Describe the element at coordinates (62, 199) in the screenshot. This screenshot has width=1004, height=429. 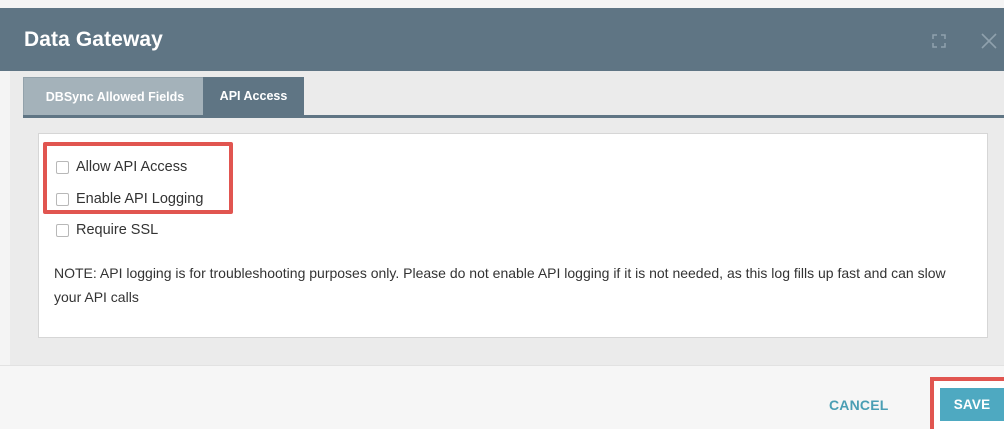
I see `enable-api-logging-checkbox` at that location.